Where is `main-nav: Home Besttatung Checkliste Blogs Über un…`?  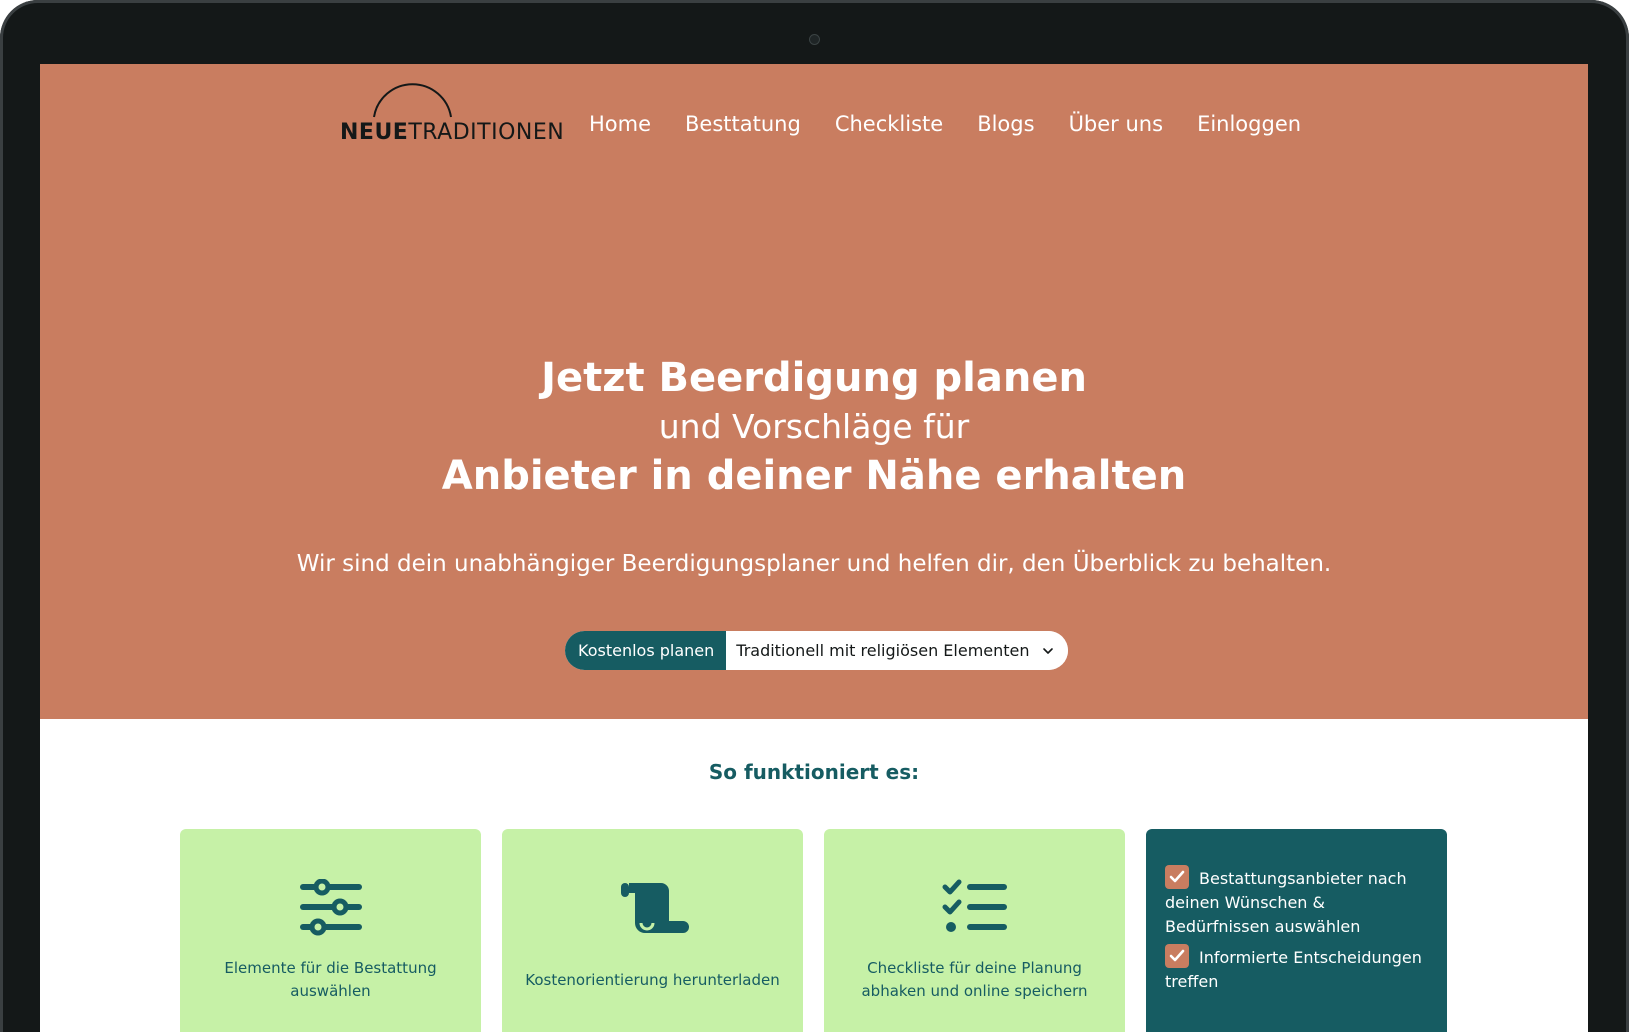
main-nav: Home Besttatung Checkliste Blogs Über un… is located at coordinates (945, 124).